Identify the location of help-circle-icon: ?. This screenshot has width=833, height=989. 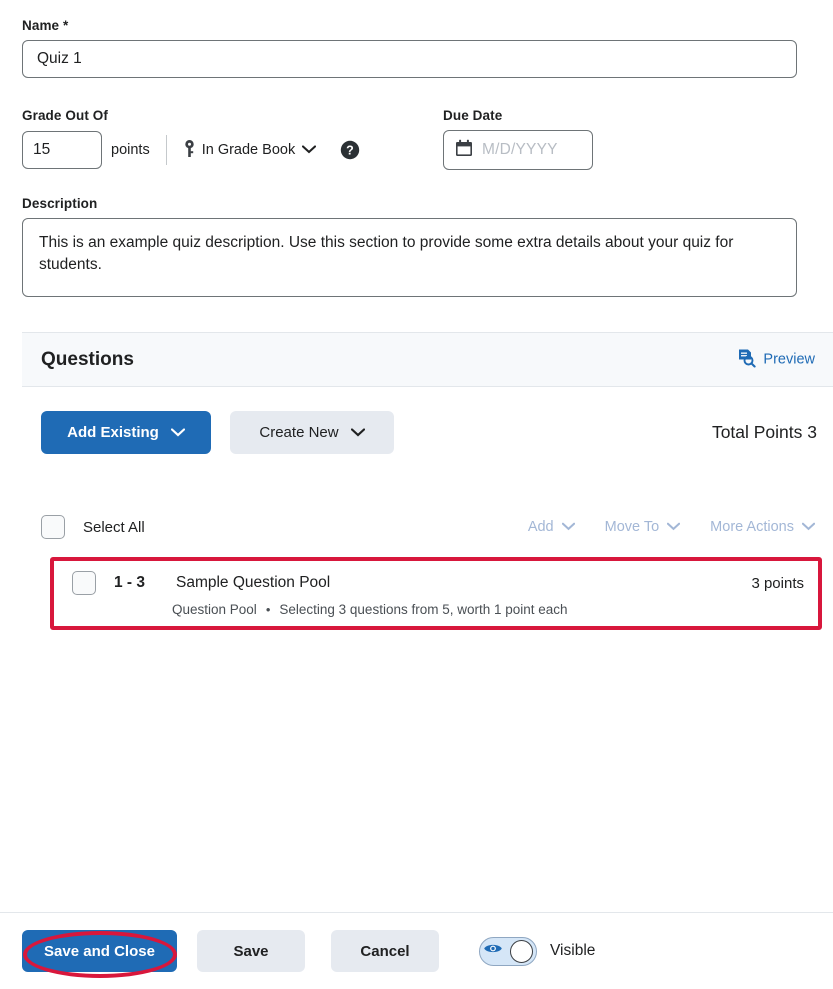
(350, 150).